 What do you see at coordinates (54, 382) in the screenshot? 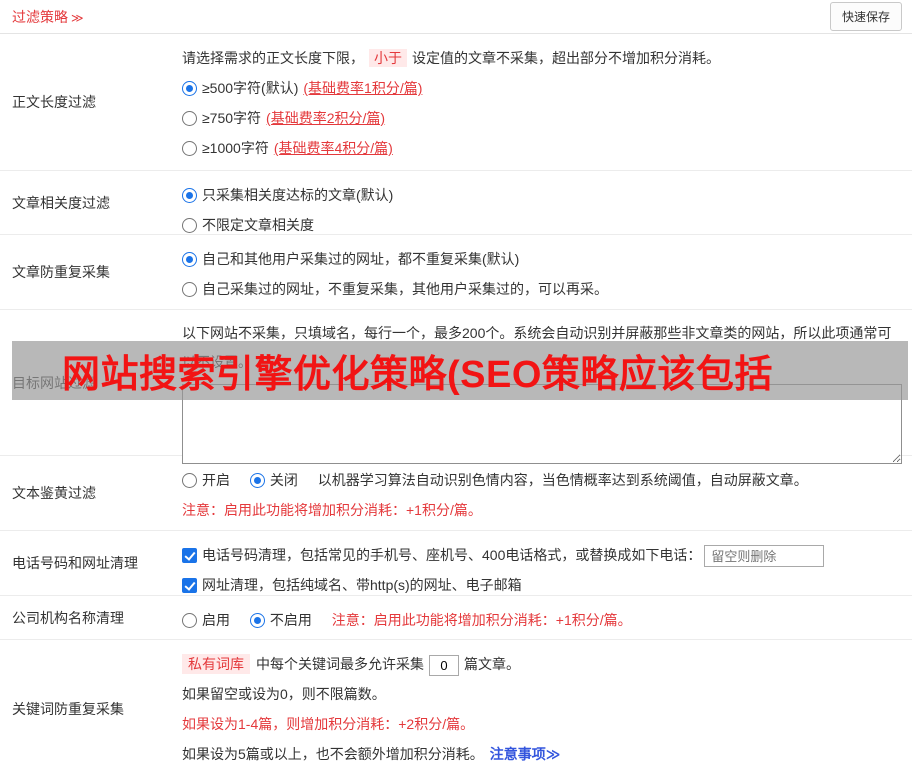
I see `target-site-filter-label: 目标网站过滤` at bounding box center [54, 382].